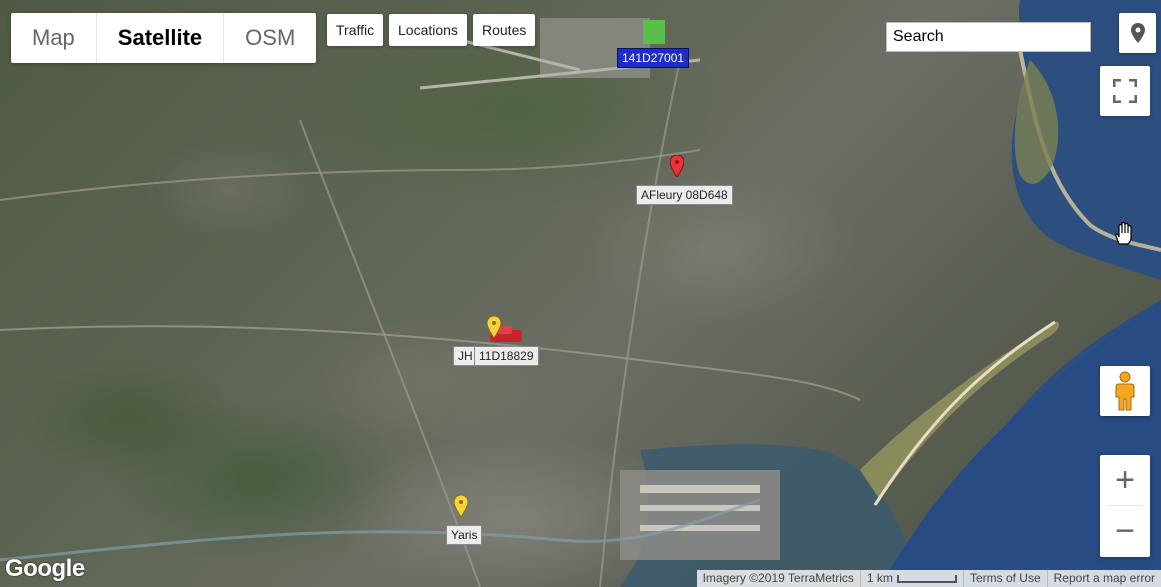 The height and width of the screenshot is (587, 1161). I want to click on scale-bar, so click(926, 578).